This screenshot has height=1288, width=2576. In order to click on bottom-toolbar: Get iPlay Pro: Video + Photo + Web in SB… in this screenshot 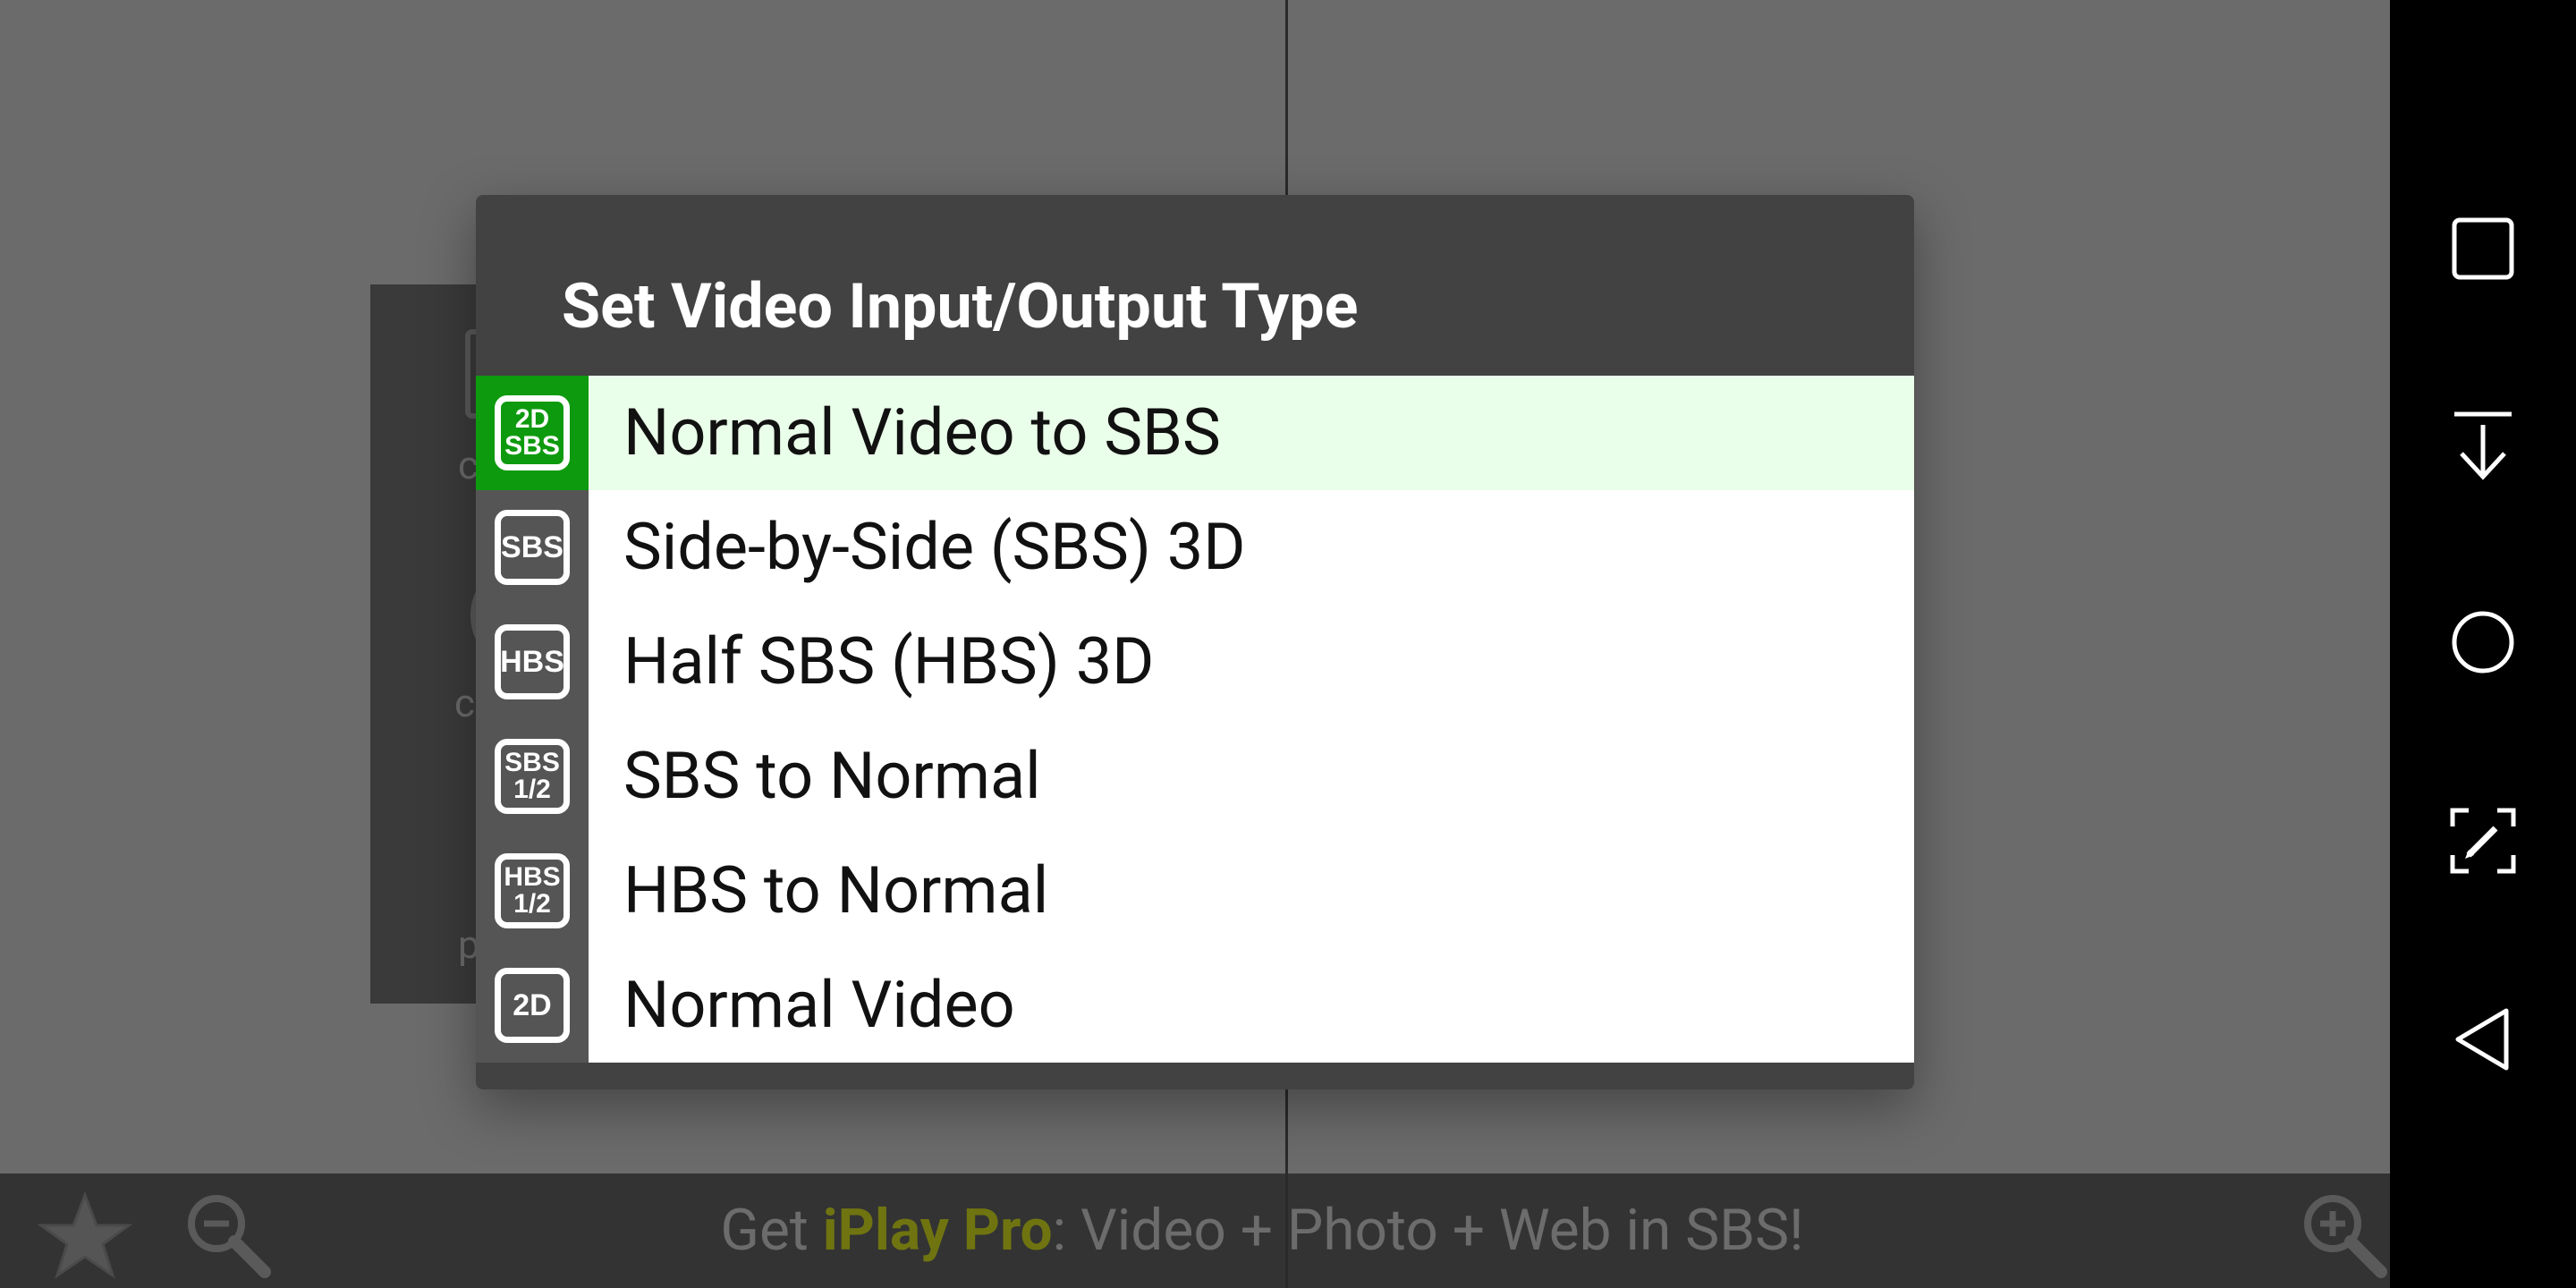, I will do `click(1195, 1231)`.